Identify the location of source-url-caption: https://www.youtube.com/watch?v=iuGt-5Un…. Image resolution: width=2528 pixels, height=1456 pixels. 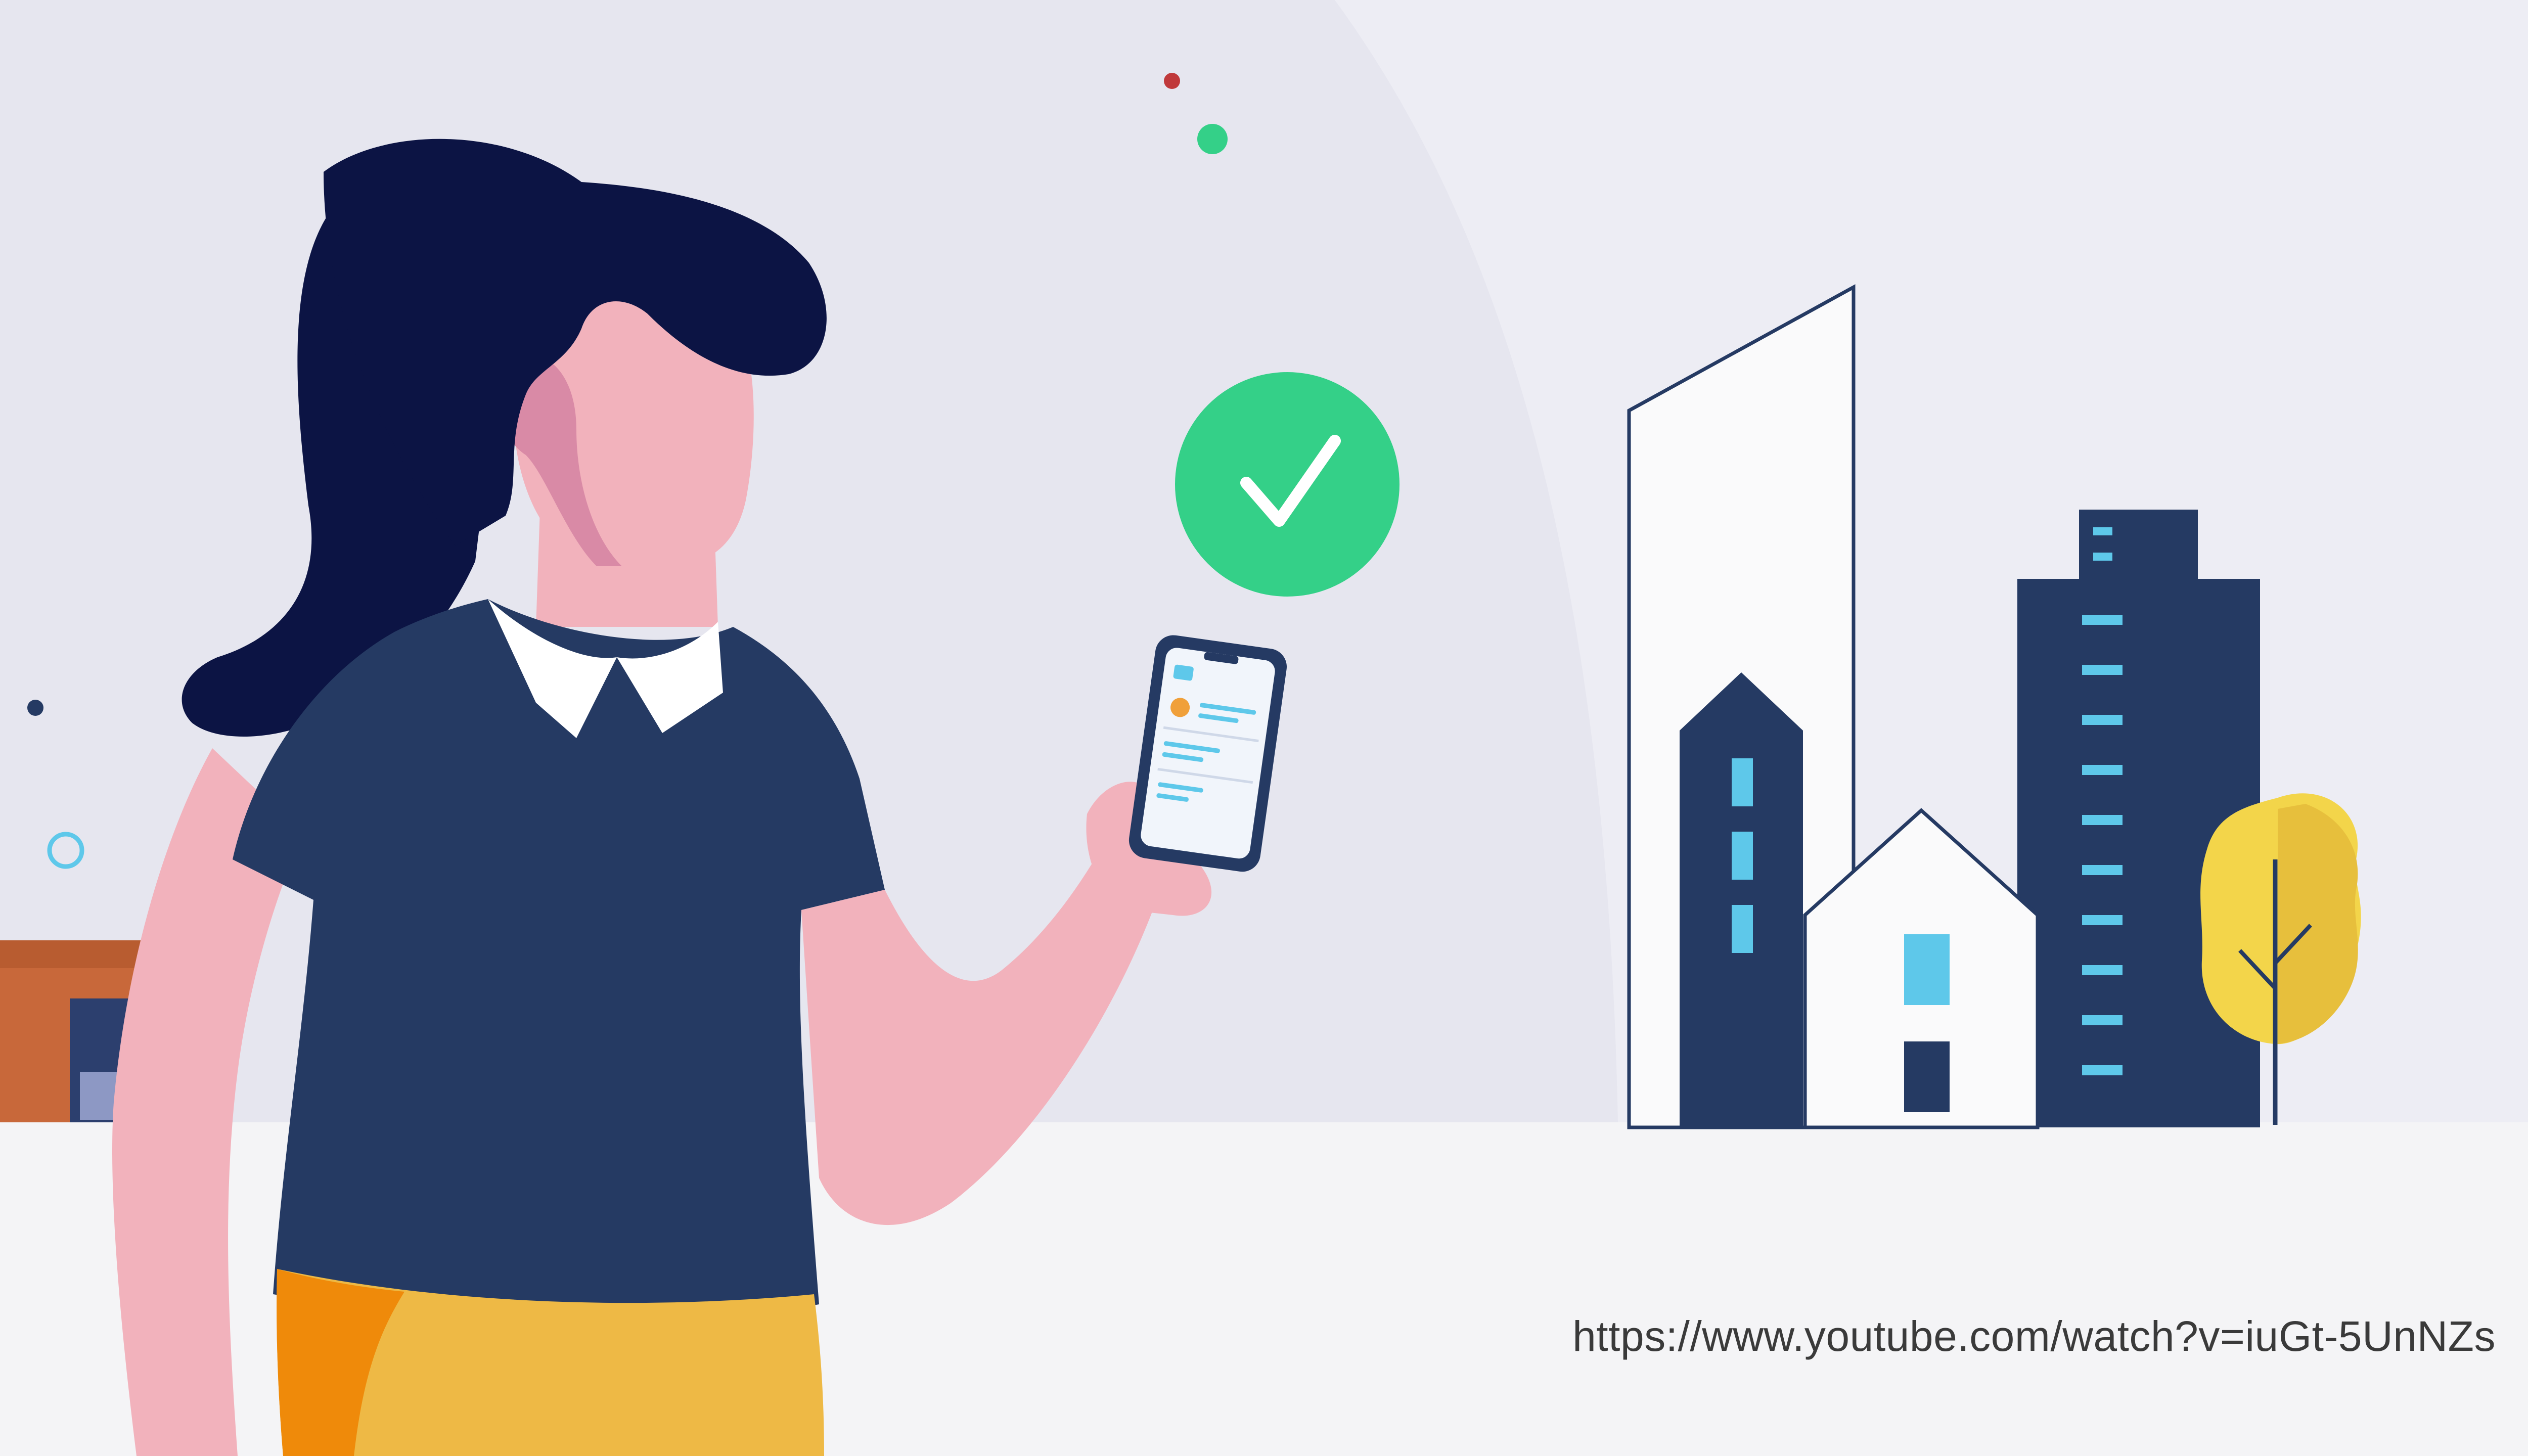
(2034, 1336).